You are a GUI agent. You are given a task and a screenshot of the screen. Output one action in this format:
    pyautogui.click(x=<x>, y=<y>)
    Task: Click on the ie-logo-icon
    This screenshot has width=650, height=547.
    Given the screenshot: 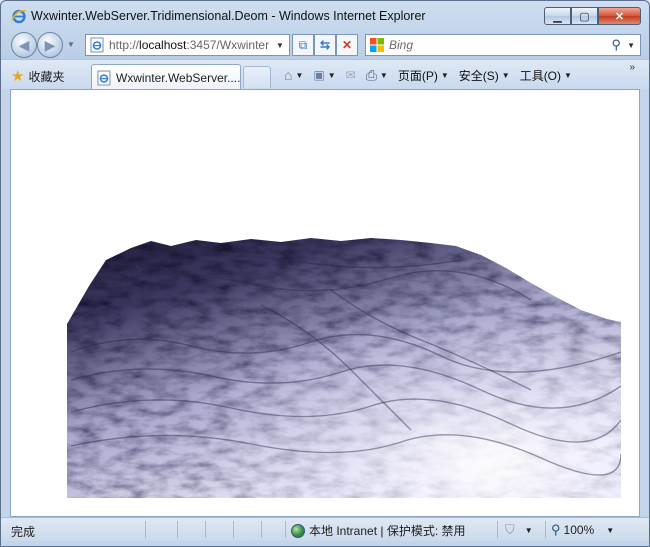 What is the action you would take?
    pyautogui.click(x=19, y=16)
    